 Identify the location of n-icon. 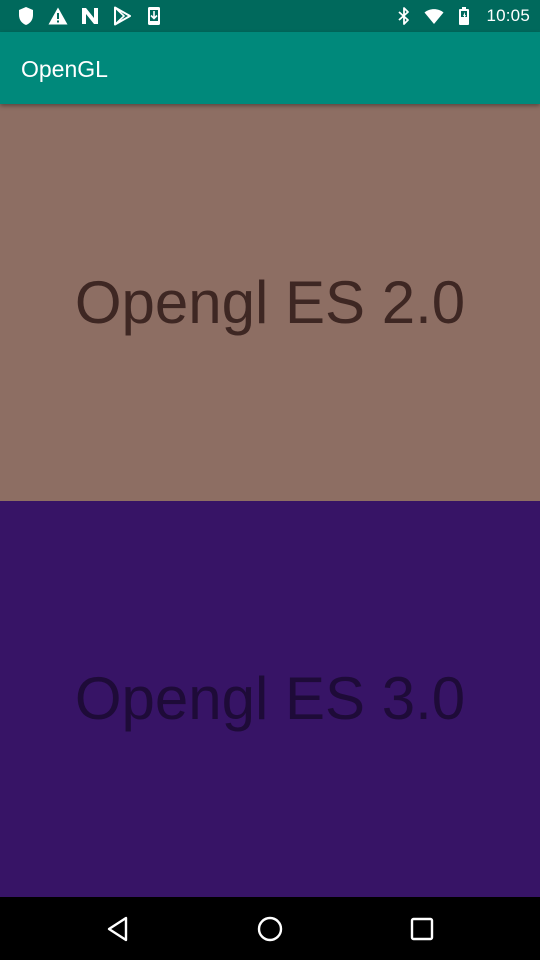
(90, 16).